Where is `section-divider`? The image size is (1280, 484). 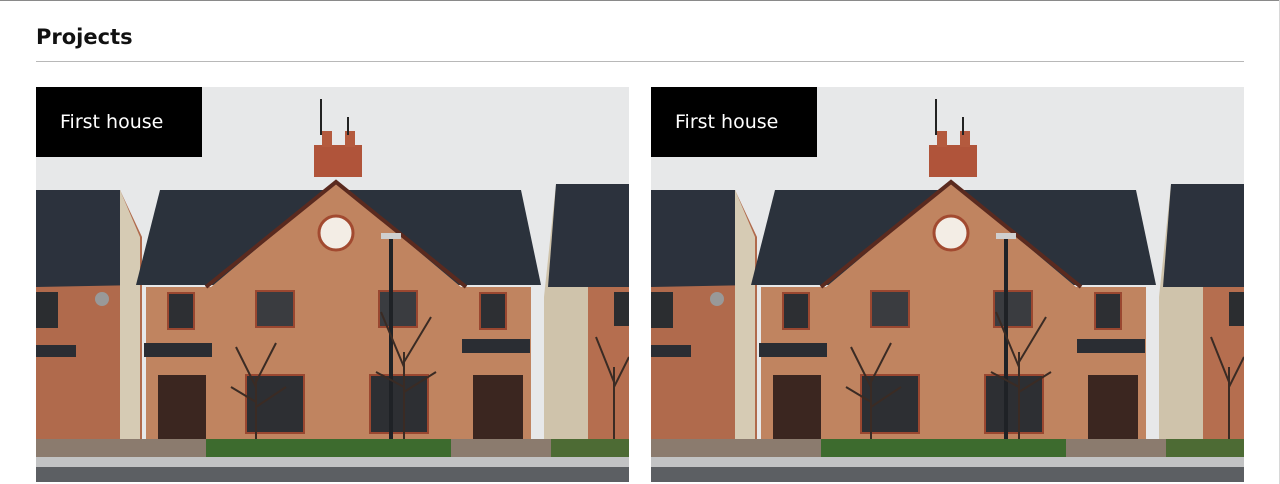 section-divider is located at coordinates (640, 61).